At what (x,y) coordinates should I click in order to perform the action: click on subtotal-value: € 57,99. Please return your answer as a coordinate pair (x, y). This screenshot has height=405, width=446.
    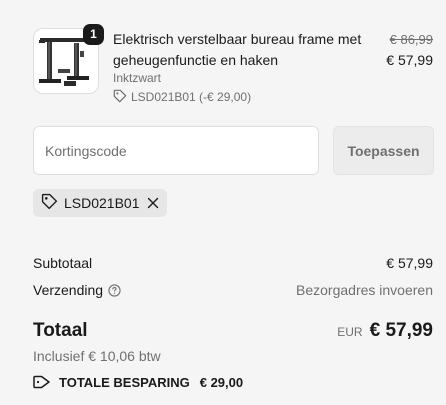
    Looking at the image, I should click on (409, 263).